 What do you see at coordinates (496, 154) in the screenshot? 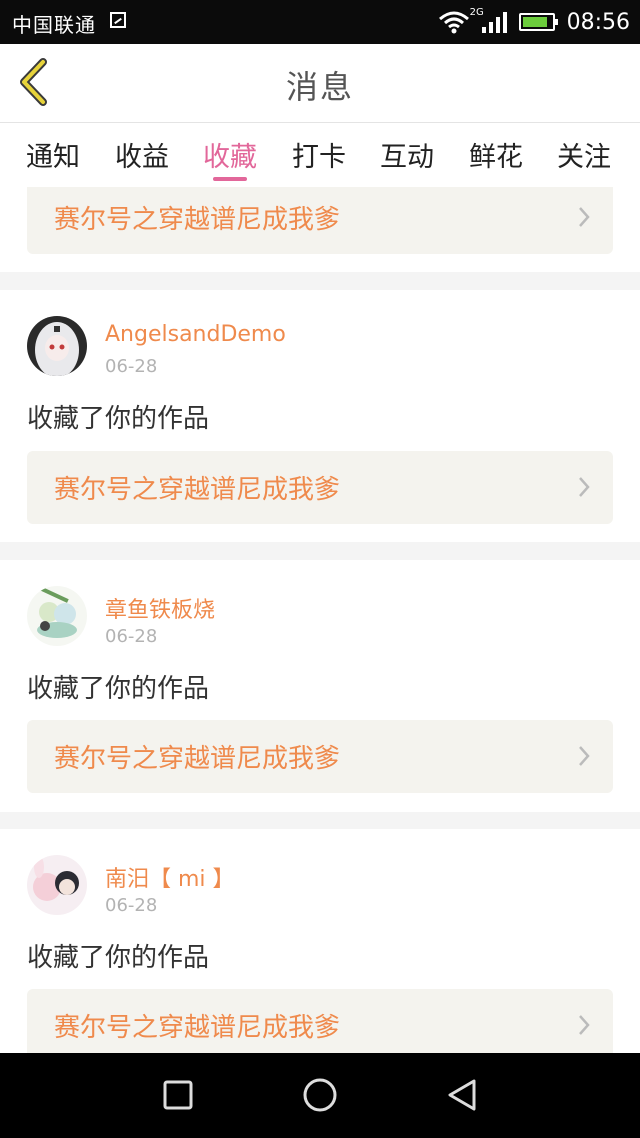
I see `tab-flowers: 鲜花` at bounding box center [496, 154].